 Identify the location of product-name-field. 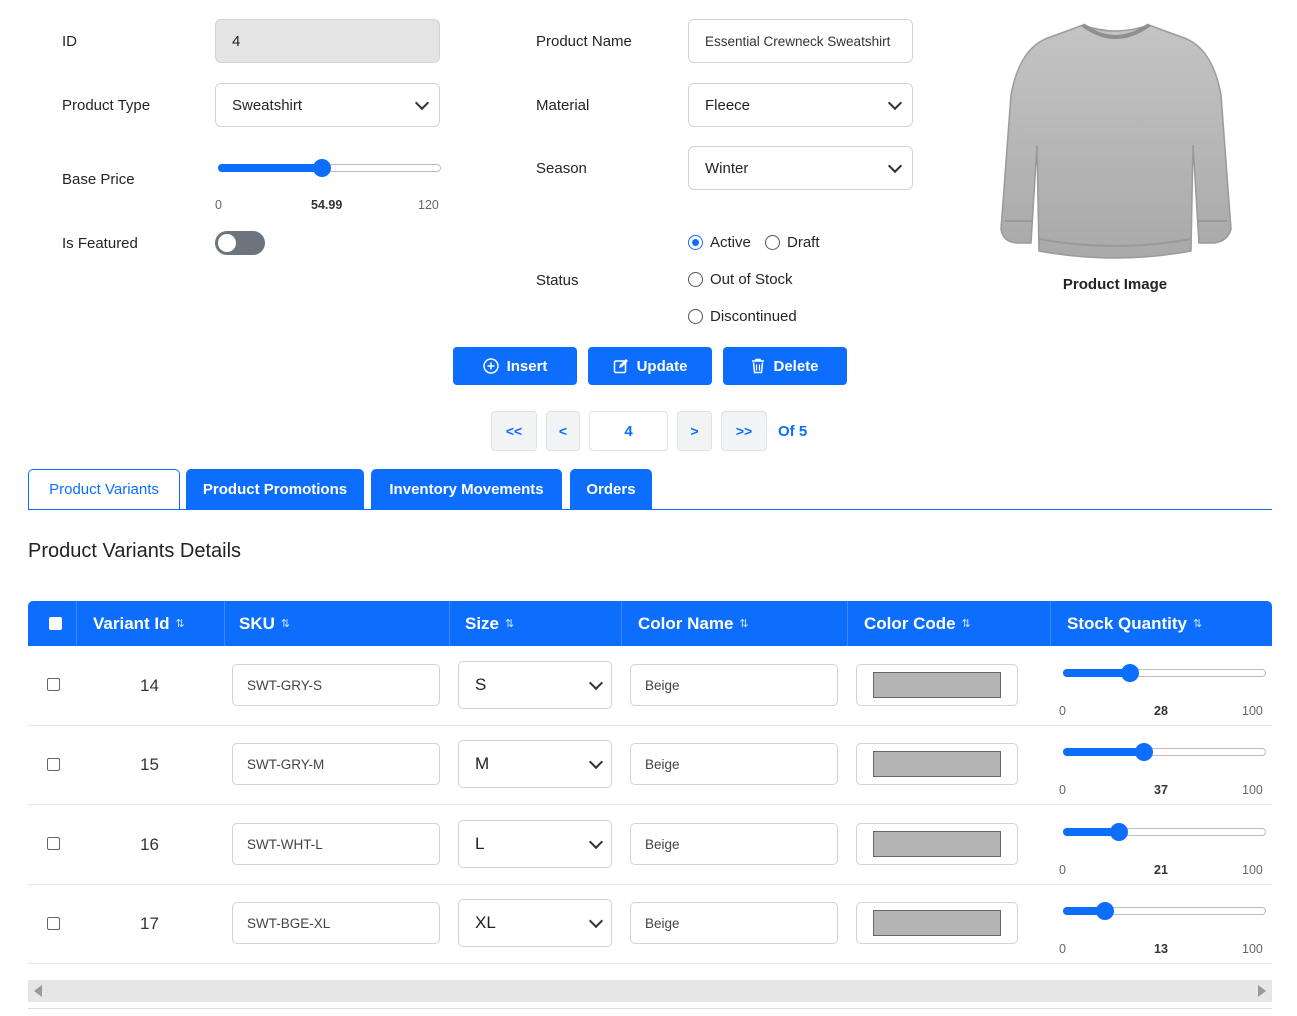
(800, 41).